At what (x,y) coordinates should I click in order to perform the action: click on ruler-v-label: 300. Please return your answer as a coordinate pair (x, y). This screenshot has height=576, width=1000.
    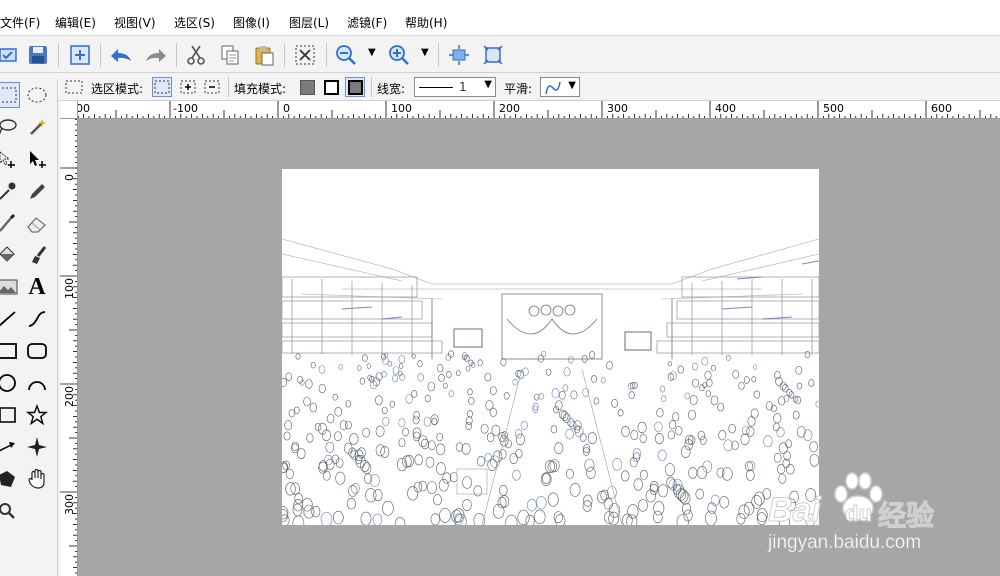
    Looking at the image, I should click on (69, 504).